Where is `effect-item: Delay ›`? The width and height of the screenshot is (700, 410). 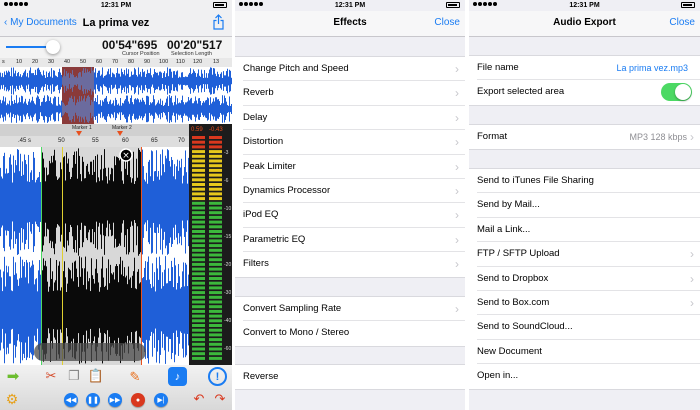 effect-item: Delay › is located at coordinates (350, 118).